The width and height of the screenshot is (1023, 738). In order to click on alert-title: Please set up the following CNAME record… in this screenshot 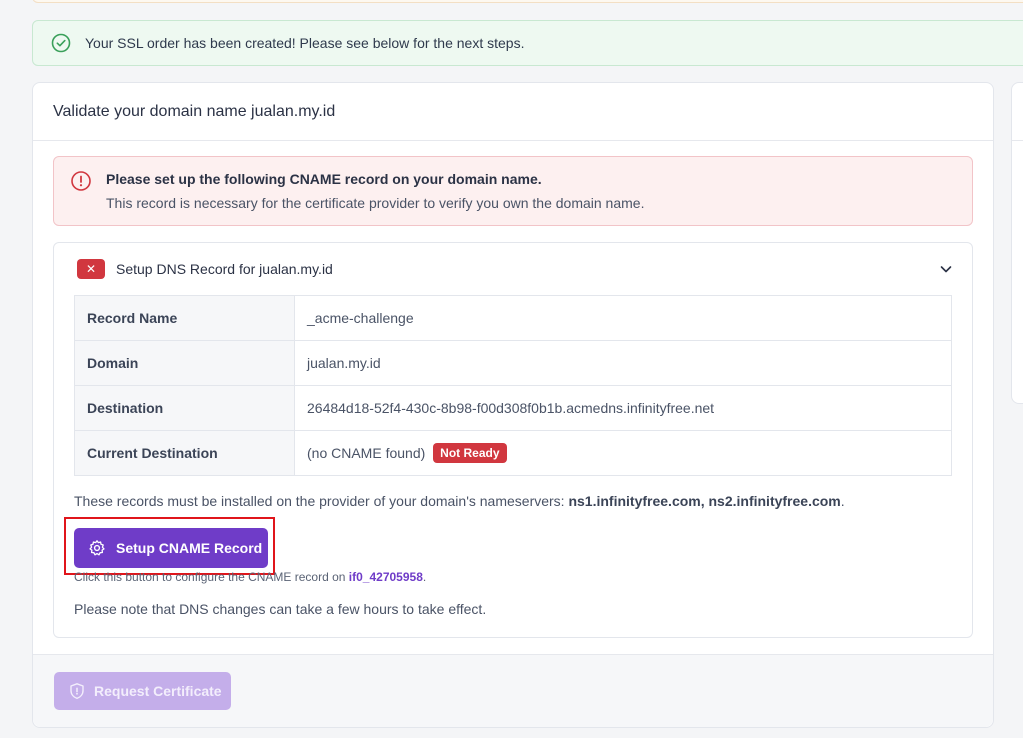, I will do `click(324, 179)`.